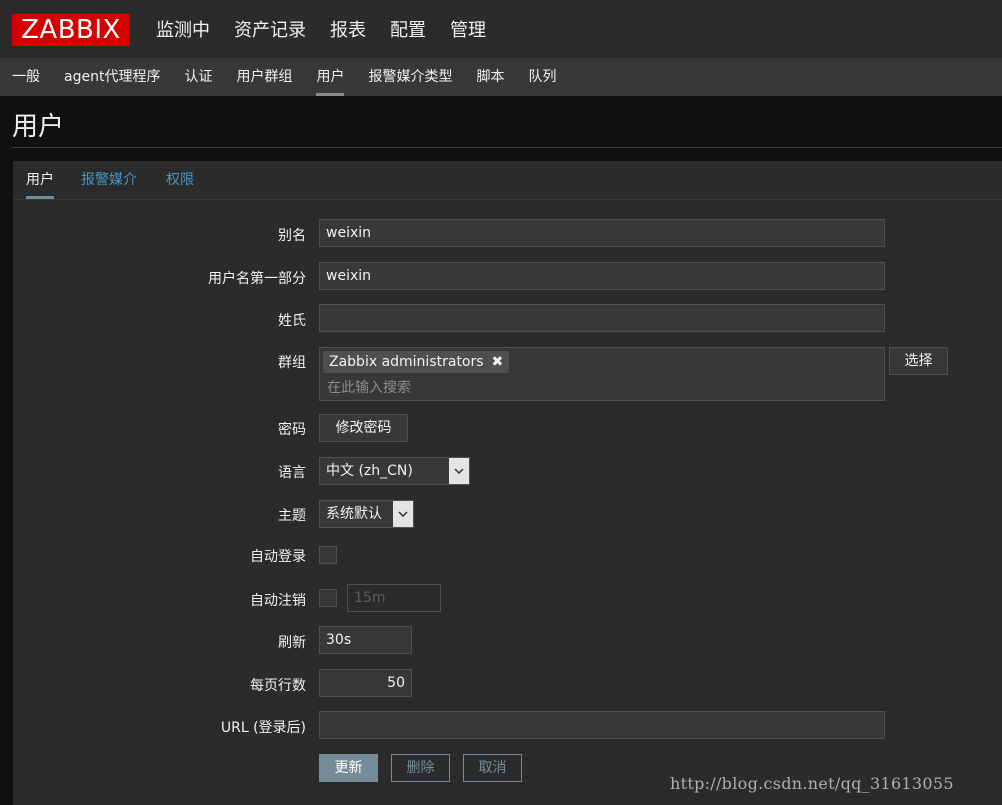 The height and width of the screenshot is (805, 1002). Describe the element at coordinates (507, 147) in the screenshot. I see `title-divider` at that location.